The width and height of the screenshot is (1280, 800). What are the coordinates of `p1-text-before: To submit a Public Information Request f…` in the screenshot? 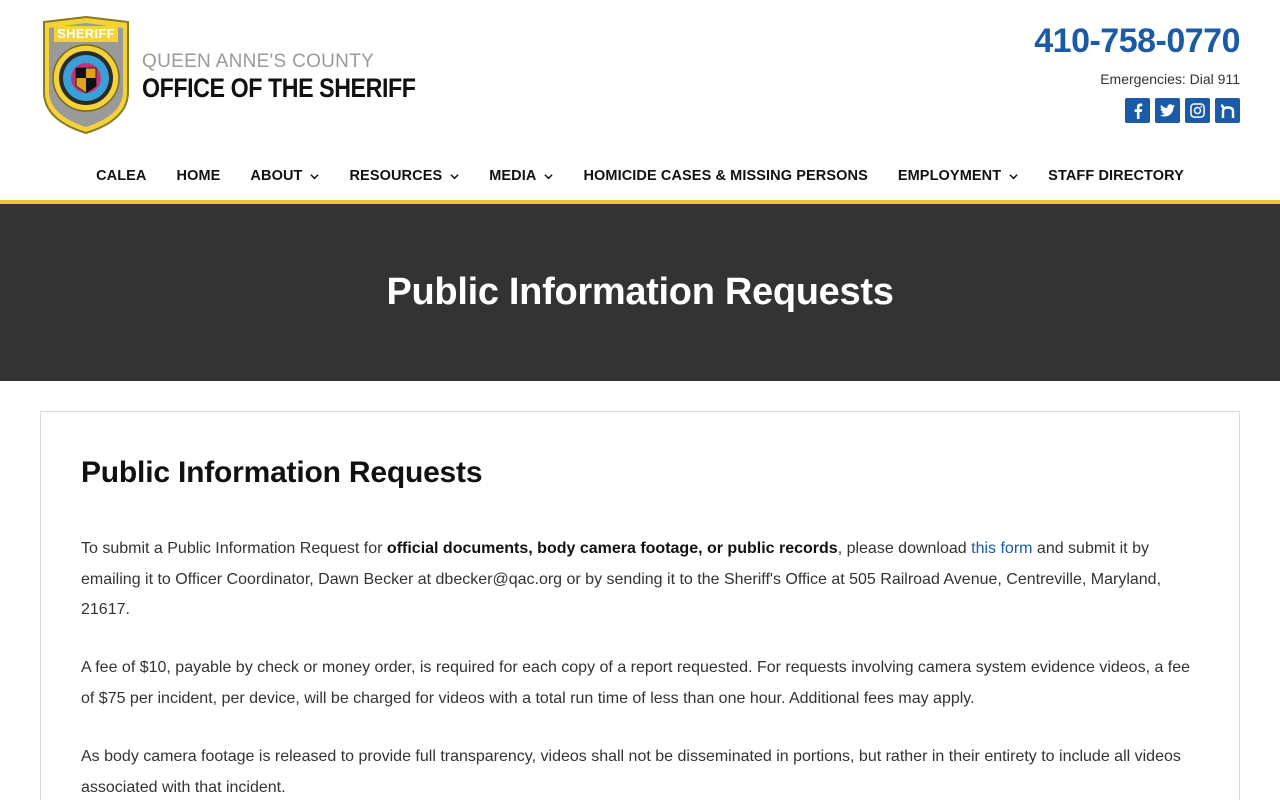 It's located at (234, 548).